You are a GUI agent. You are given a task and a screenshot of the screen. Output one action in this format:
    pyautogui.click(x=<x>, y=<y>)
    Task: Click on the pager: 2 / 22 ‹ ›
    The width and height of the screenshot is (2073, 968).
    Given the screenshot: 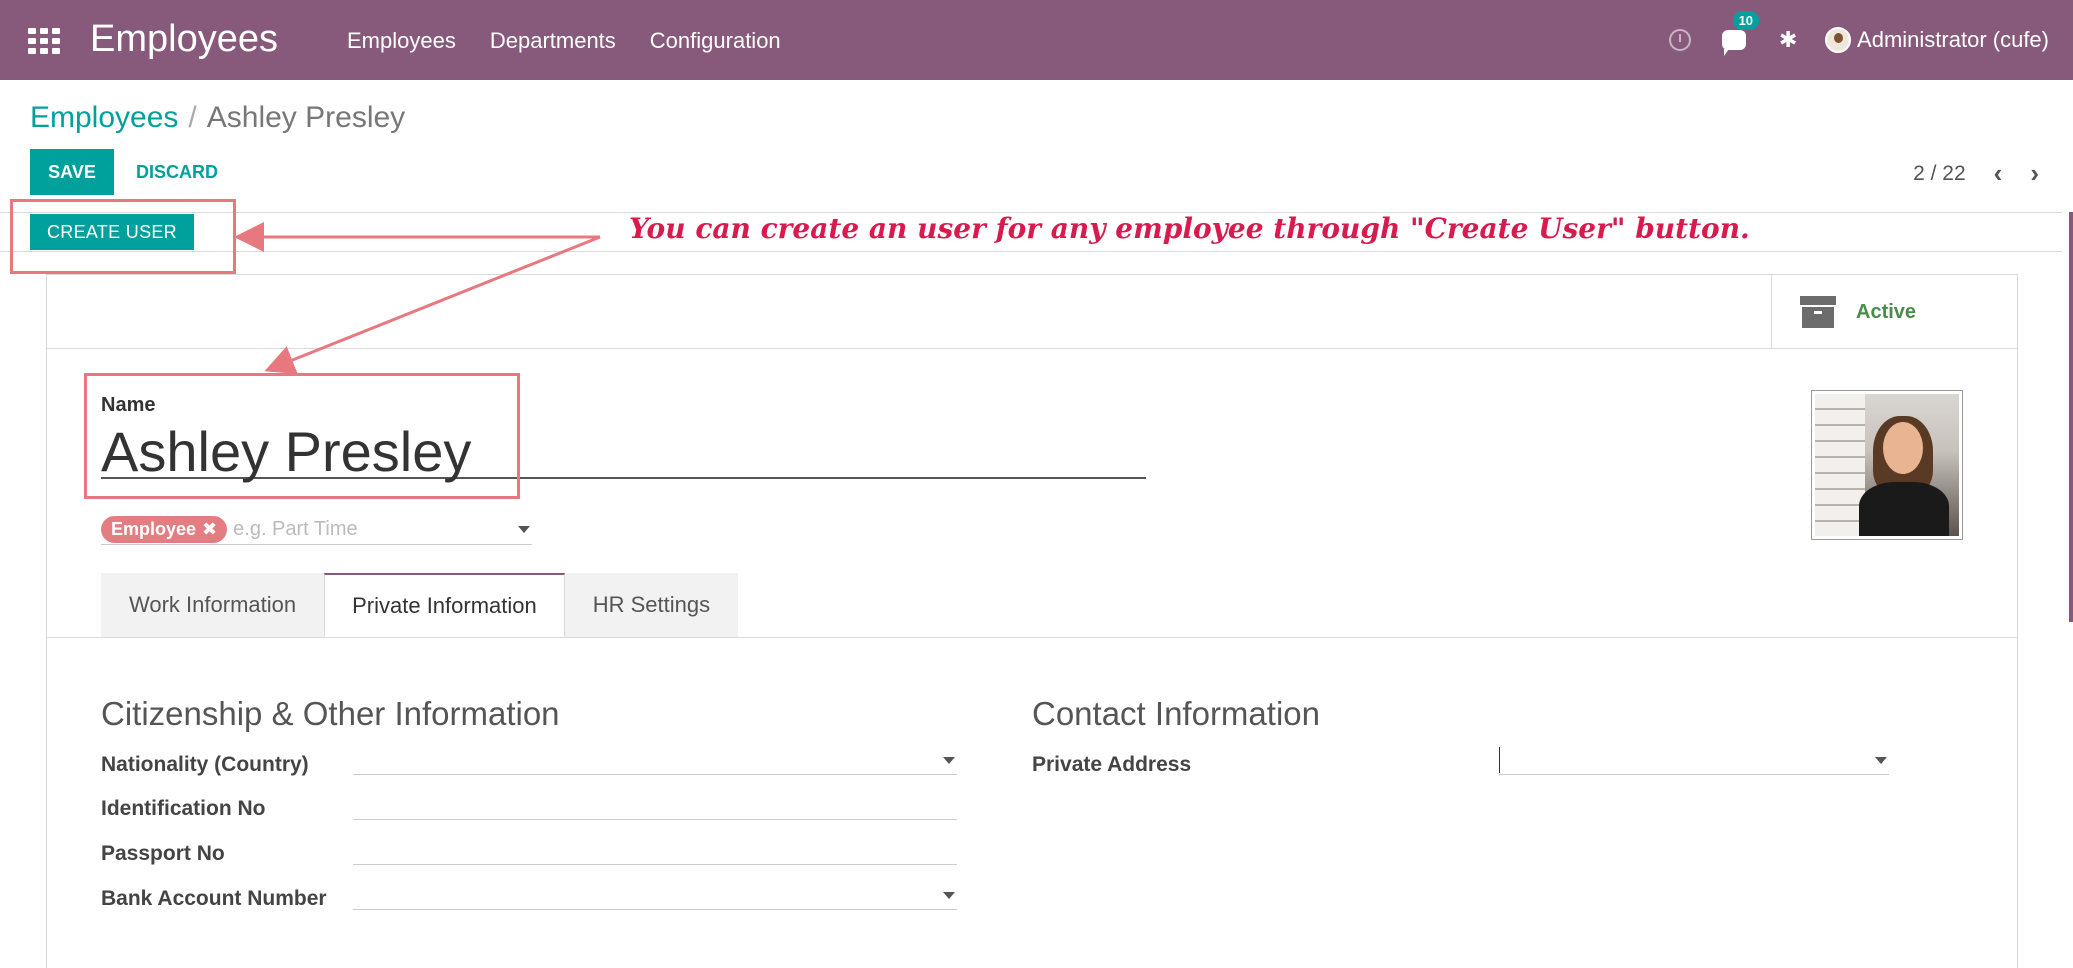 What is the action you would take?
    pyautogui.click(x=1976, y=173)
    